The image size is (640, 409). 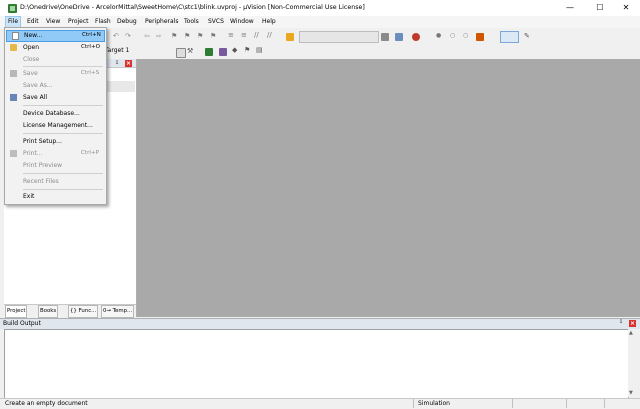 What do you see at coordinates (55, 60) in the screenshot?
I see `file-menu-close: Close` at bounding box center [55, 60].